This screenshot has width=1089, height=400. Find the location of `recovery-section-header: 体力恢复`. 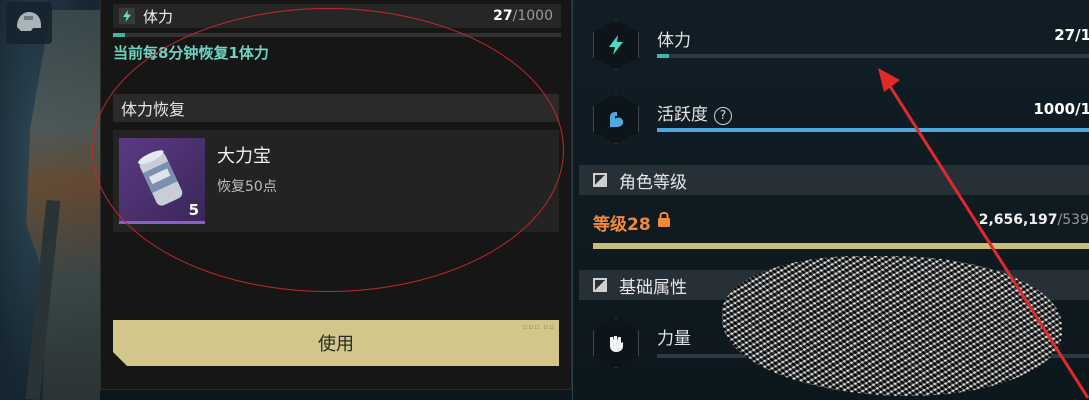

recovery-section-header: 体力恢复 is located at coordinates (336, 108).